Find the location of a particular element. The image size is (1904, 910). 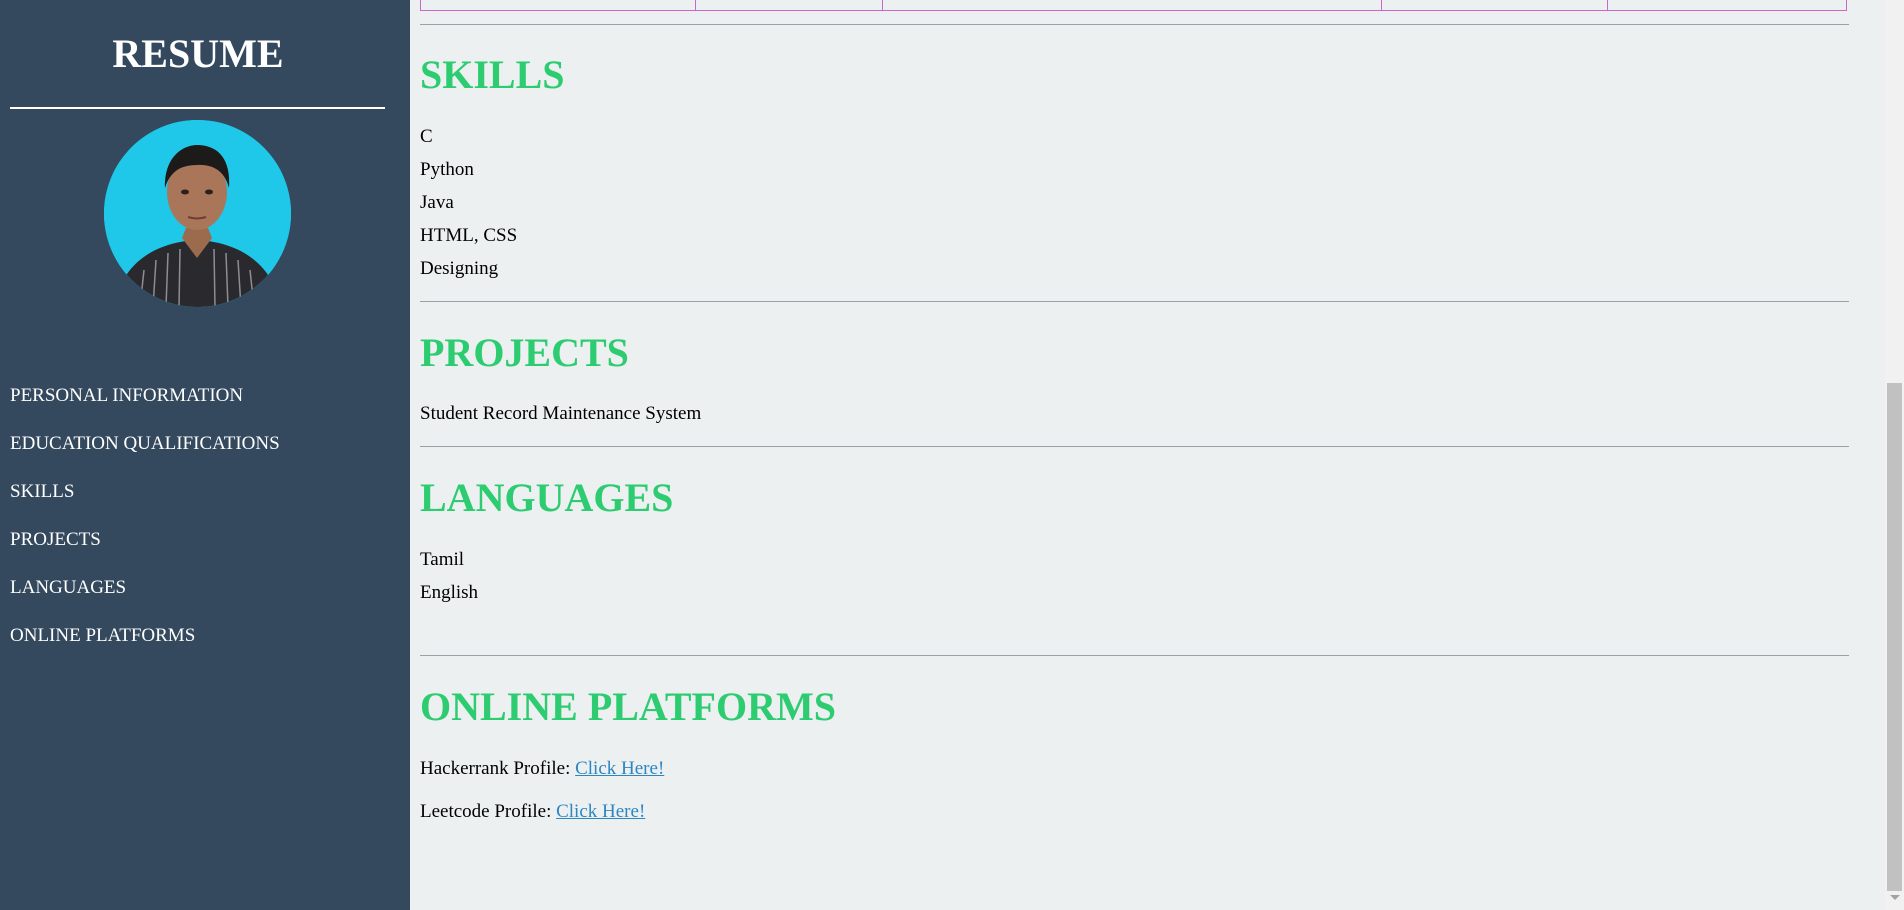

brand-title: RESUME is located at coordinates (198, 53).